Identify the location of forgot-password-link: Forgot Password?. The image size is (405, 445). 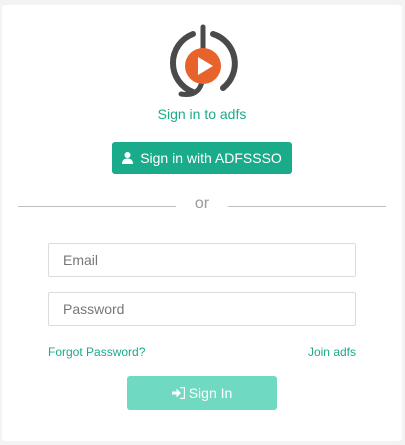
(96, 352).